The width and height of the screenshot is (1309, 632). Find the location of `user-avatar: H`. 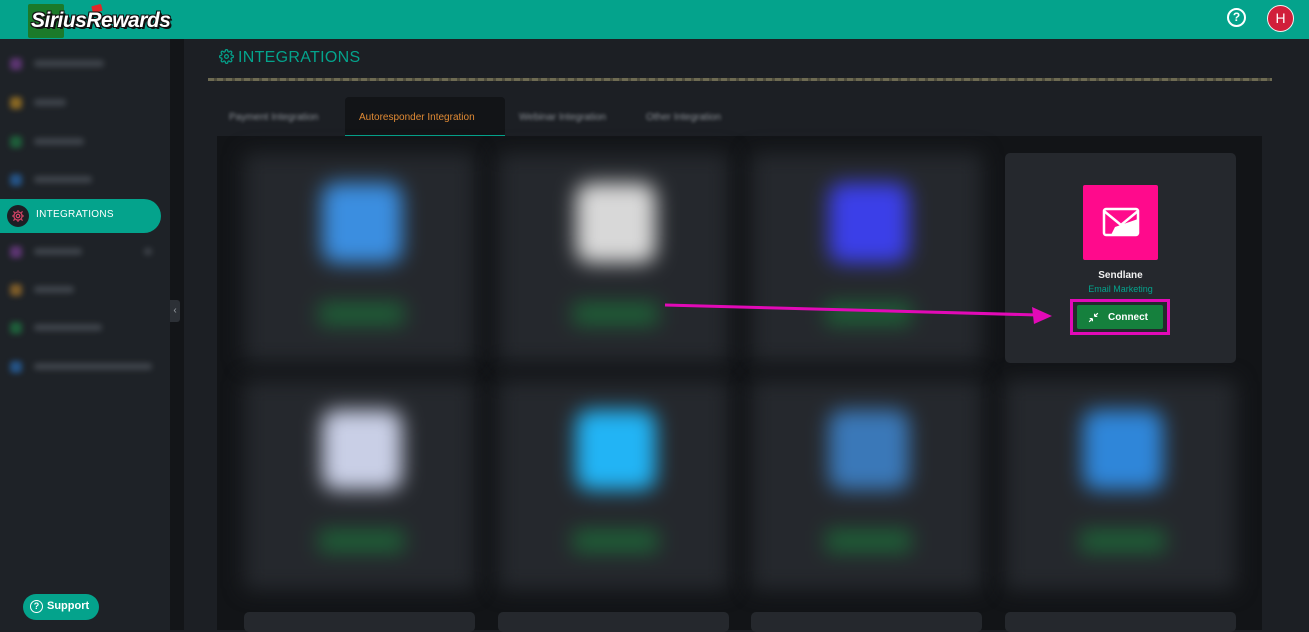

user-avatar: H is located at coordinates (1280, 18).